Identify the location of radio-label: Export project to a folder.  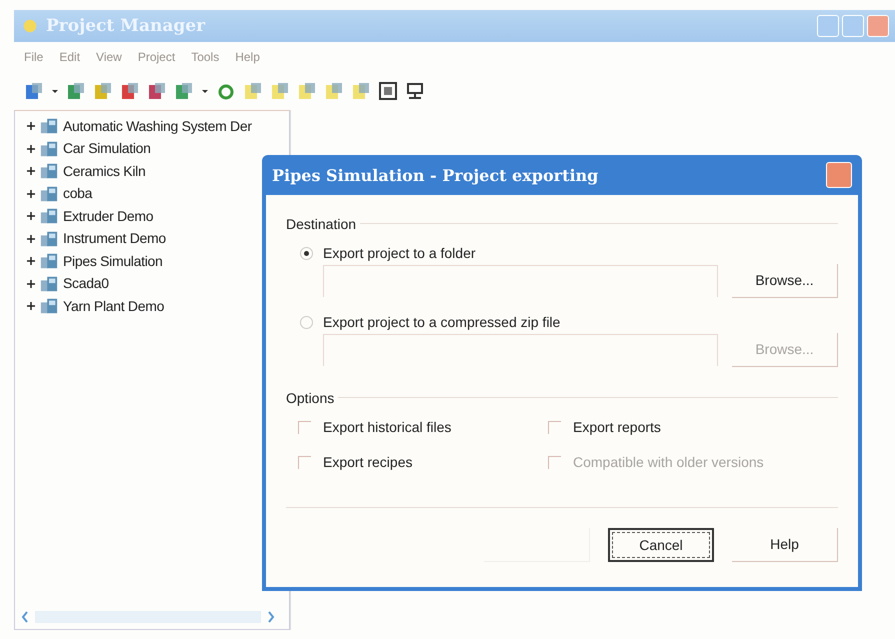
(399, 253).